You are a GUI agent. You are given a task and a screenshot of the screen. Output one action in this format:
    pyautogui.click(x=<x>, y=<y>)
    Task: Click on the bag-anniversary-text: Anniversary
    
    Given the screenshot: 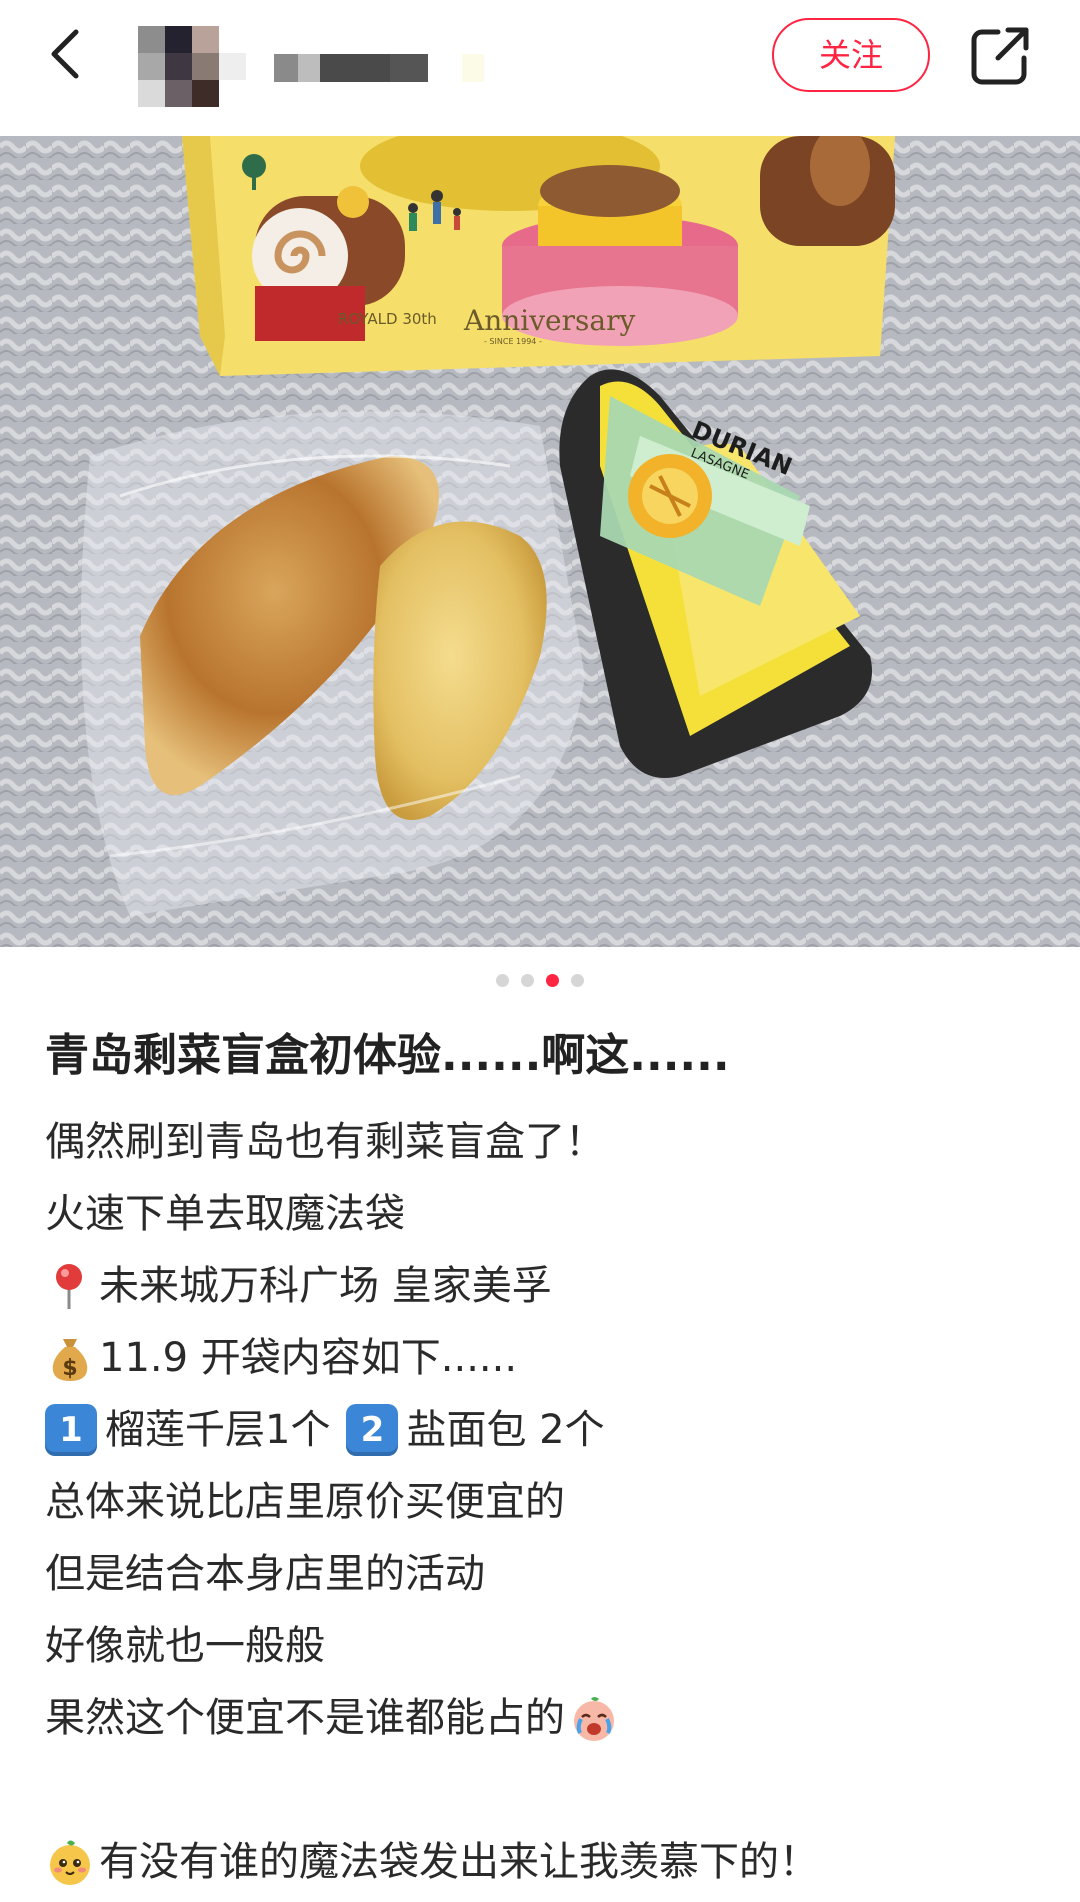 What is the action you would take?
    pyautogui.click(x=549, y=320)
    